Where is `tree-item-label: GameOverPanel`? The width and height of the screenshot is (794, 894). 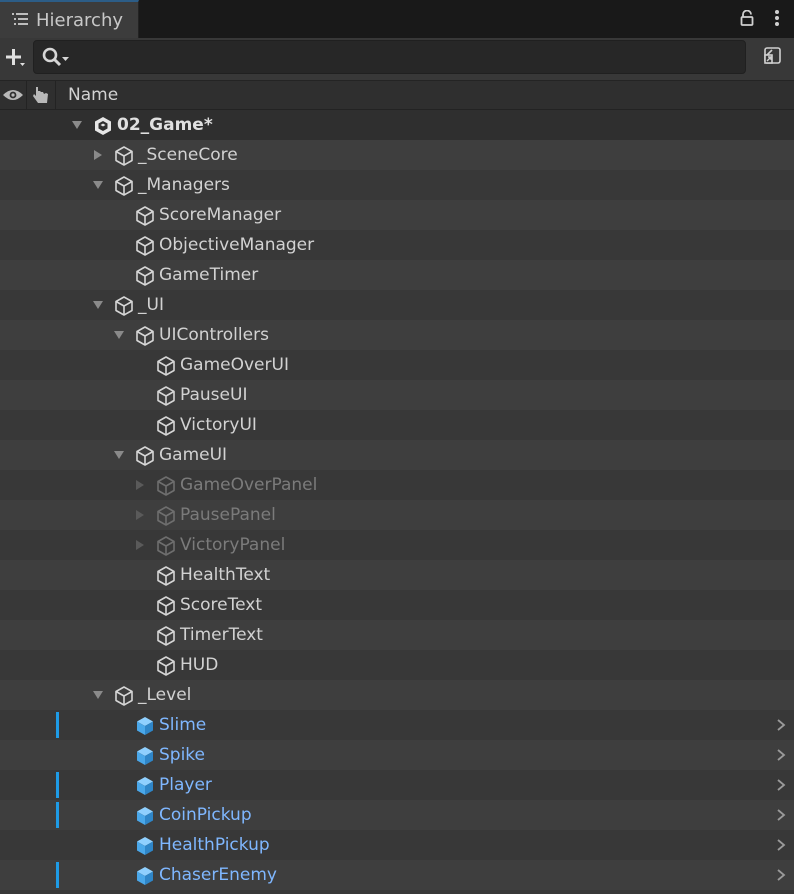 tree-item-label: GameOverPanel is located at coordinates (249, 485).